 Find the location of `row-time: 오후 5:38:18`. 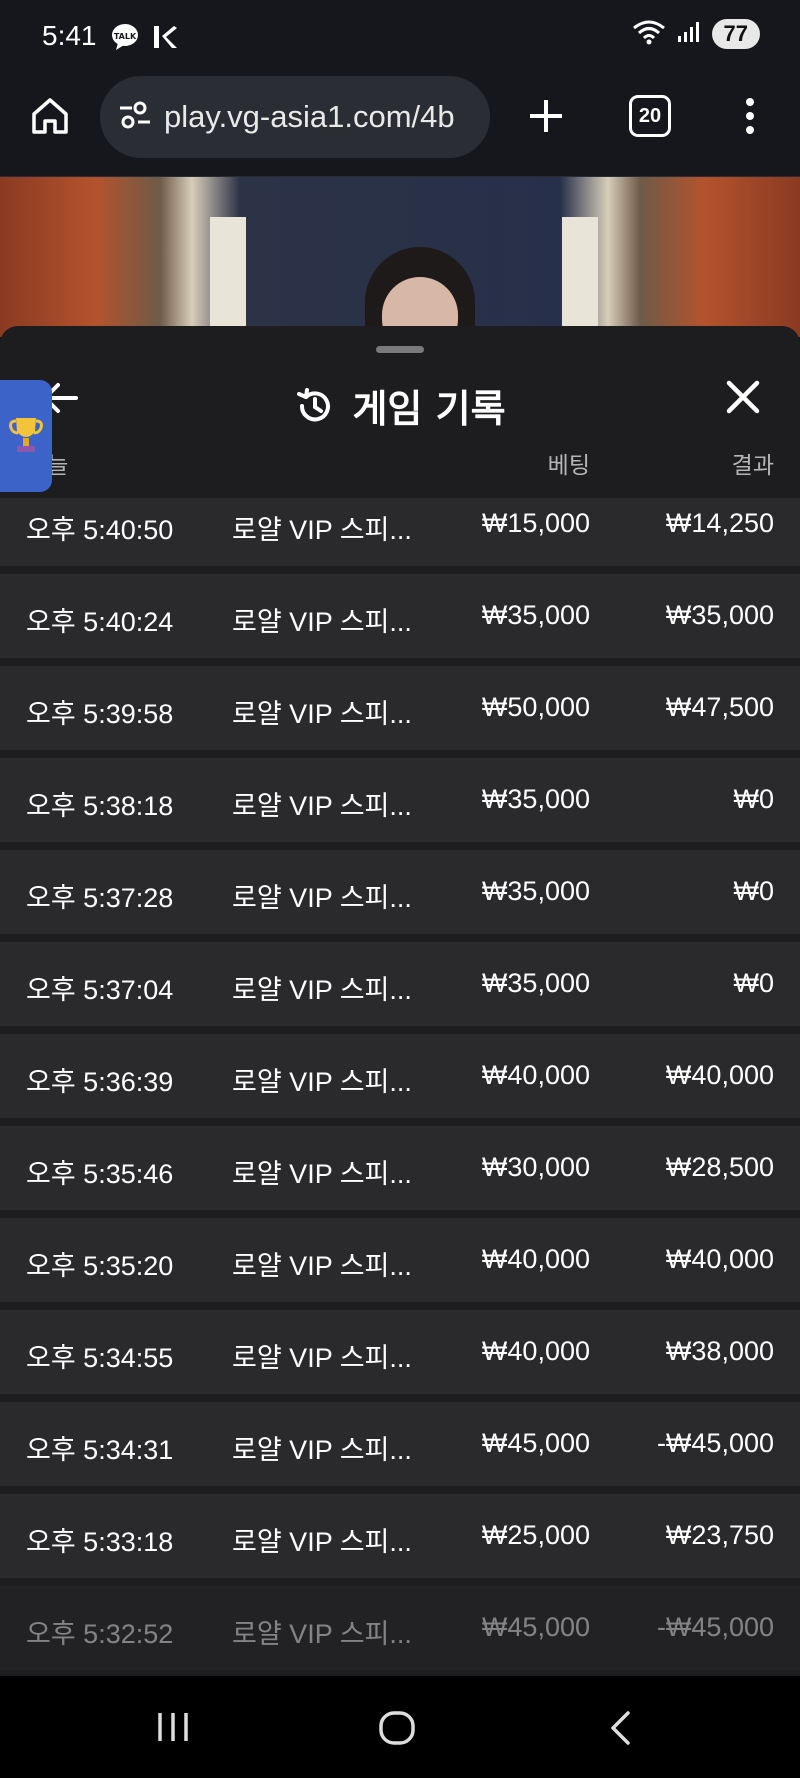

row-time: 오후 5:38:18 is located at coordinates (100, 806).